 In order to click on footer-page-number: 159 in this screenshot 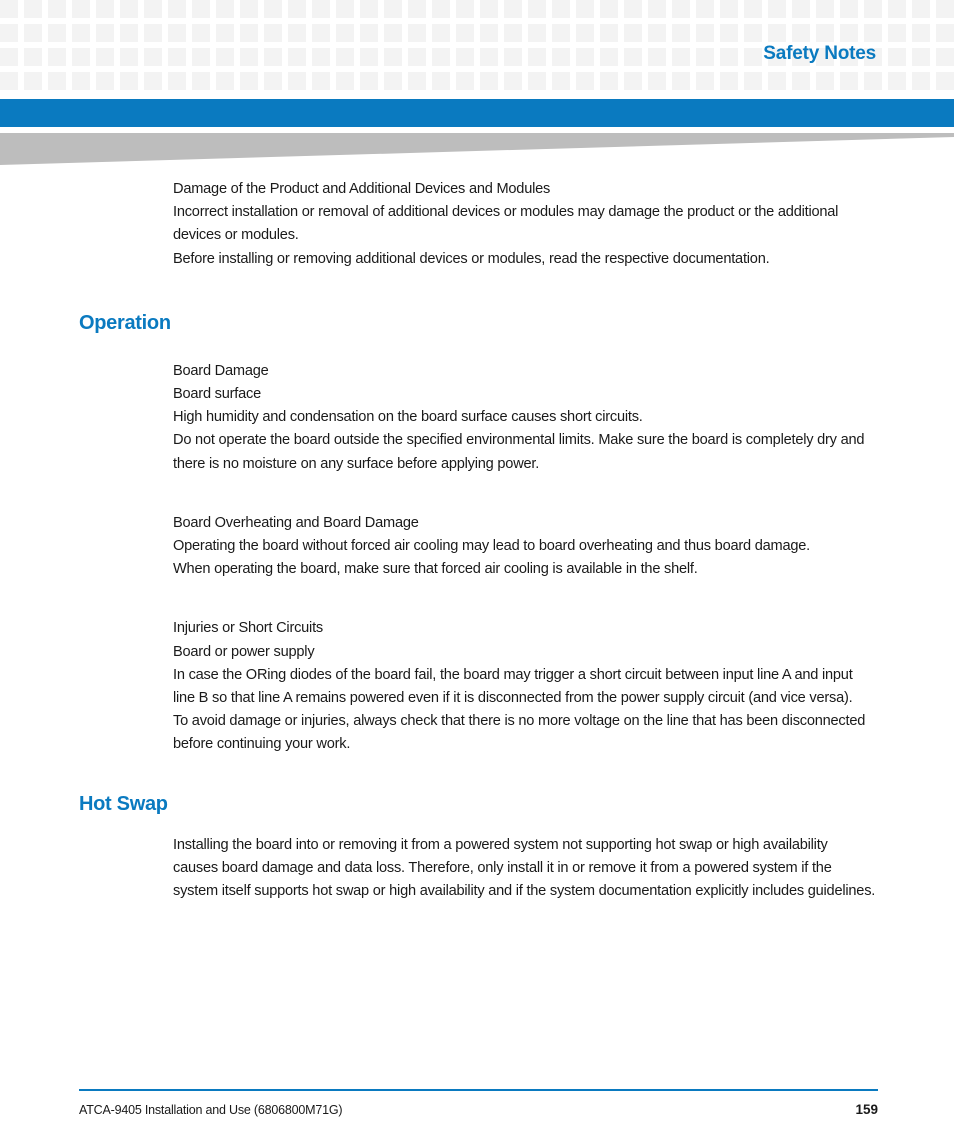, I will do `click(866, 1109)`.